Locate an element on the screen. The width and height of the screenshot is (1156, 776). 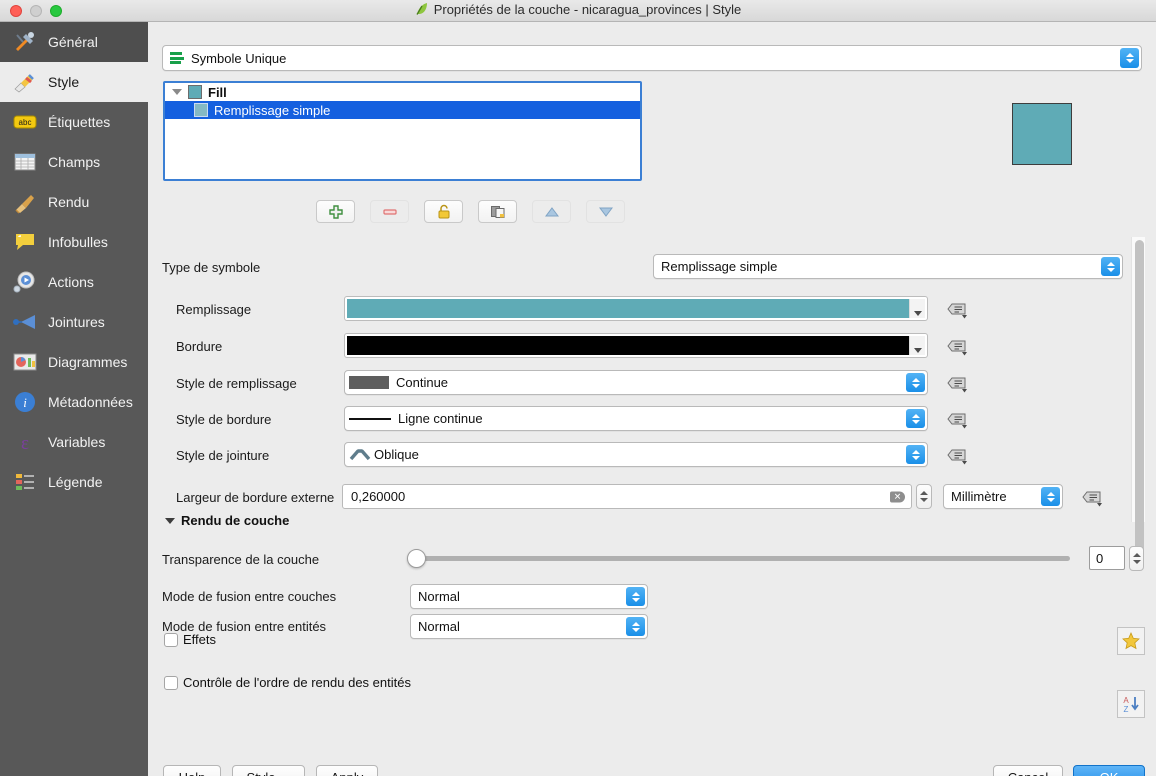
ok-label: OK is located at coordinates (1109, 773).